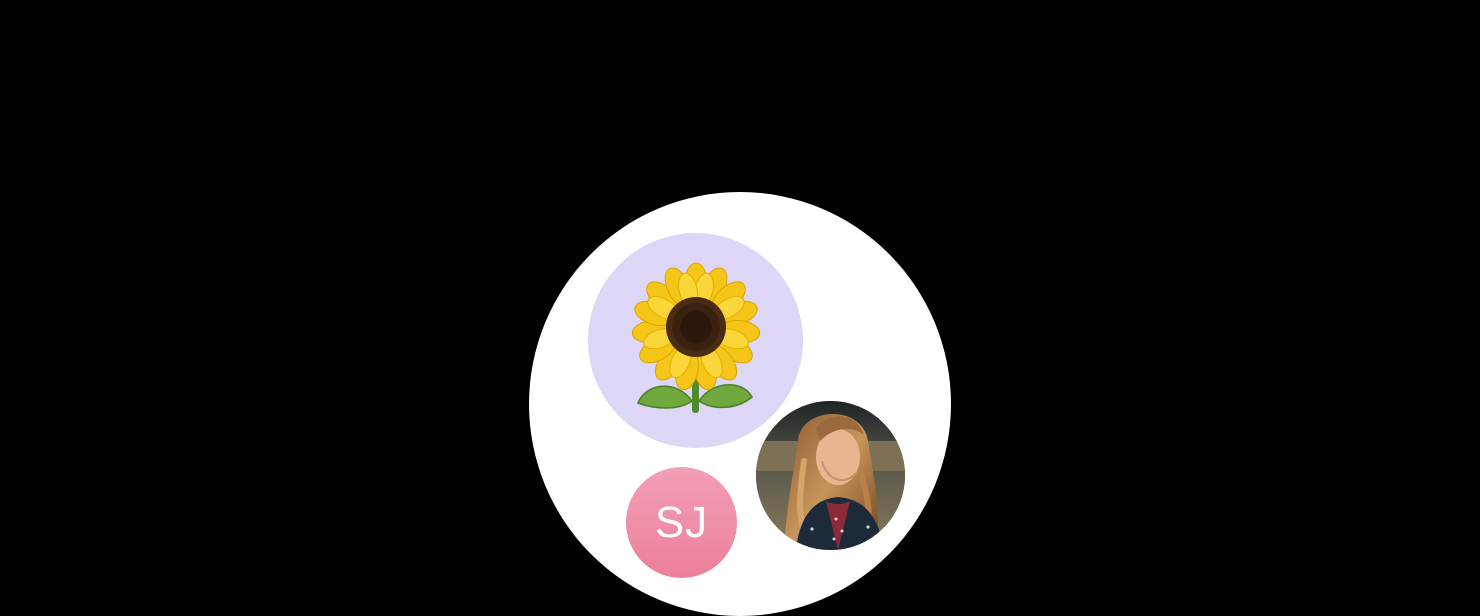 Image resolution: width=1480 pixels, height=616 pixels. I want to click on avatar-initials: SJ, so click(681, 522).